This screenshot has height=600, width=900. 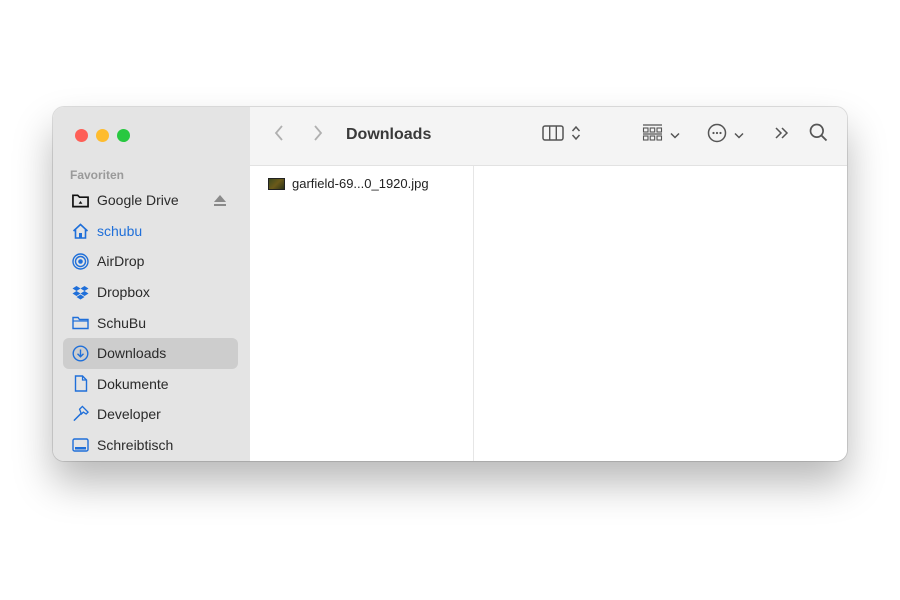 I want to click on group-button, so click(x=661, y=135).